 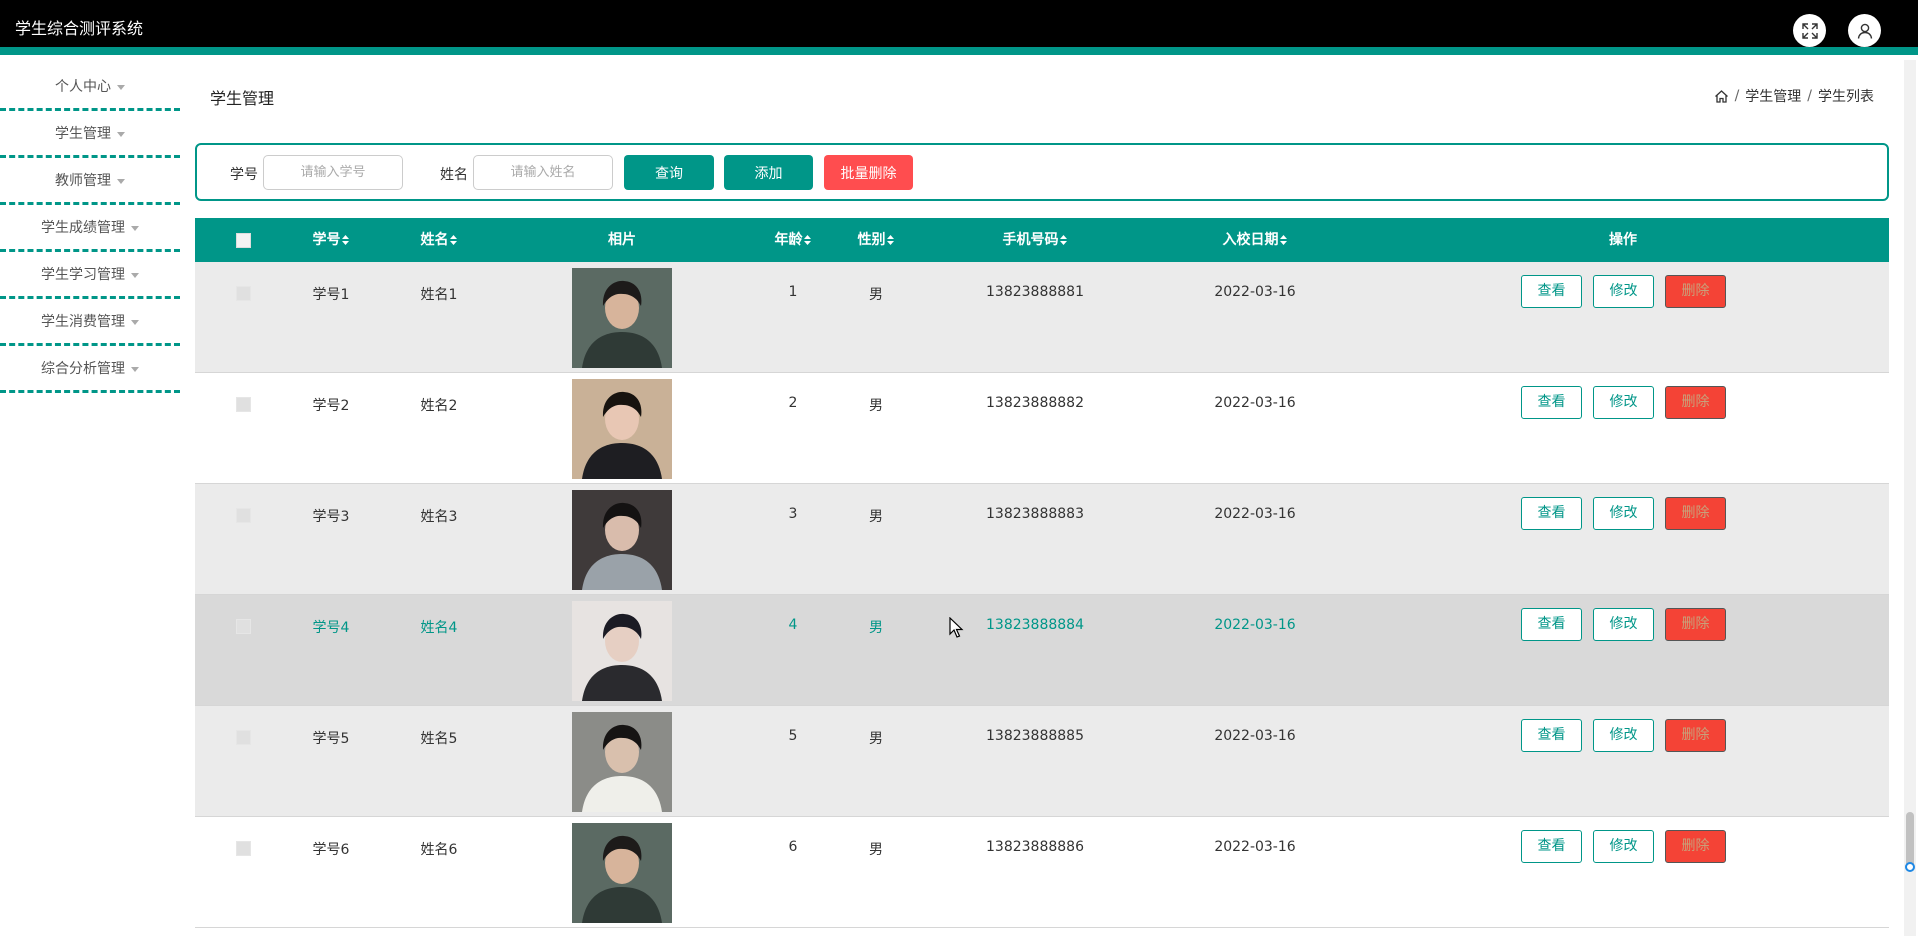 I want to click on add-button: 添加, so click(x=768, y=172).